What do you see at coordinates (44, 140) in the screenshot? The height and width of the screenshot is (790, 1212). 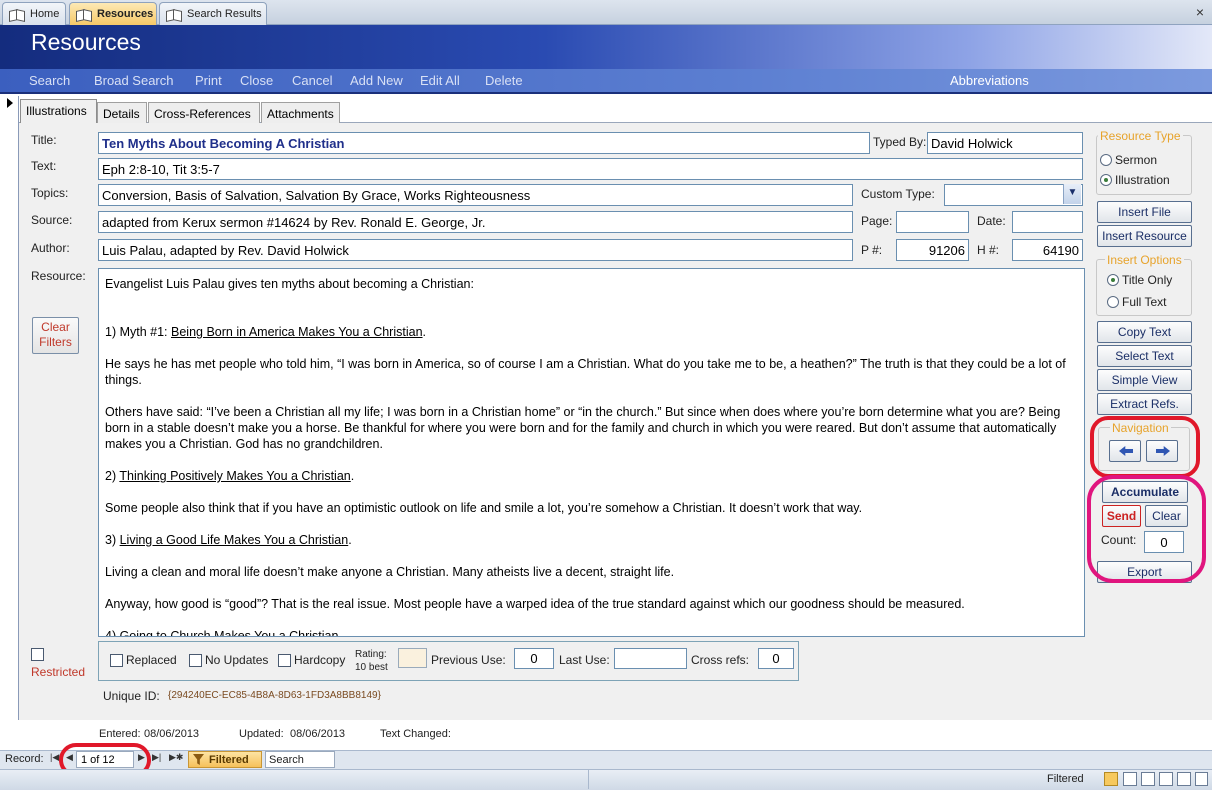 I see `title-label: Title:` at bounding box center [44, 140].